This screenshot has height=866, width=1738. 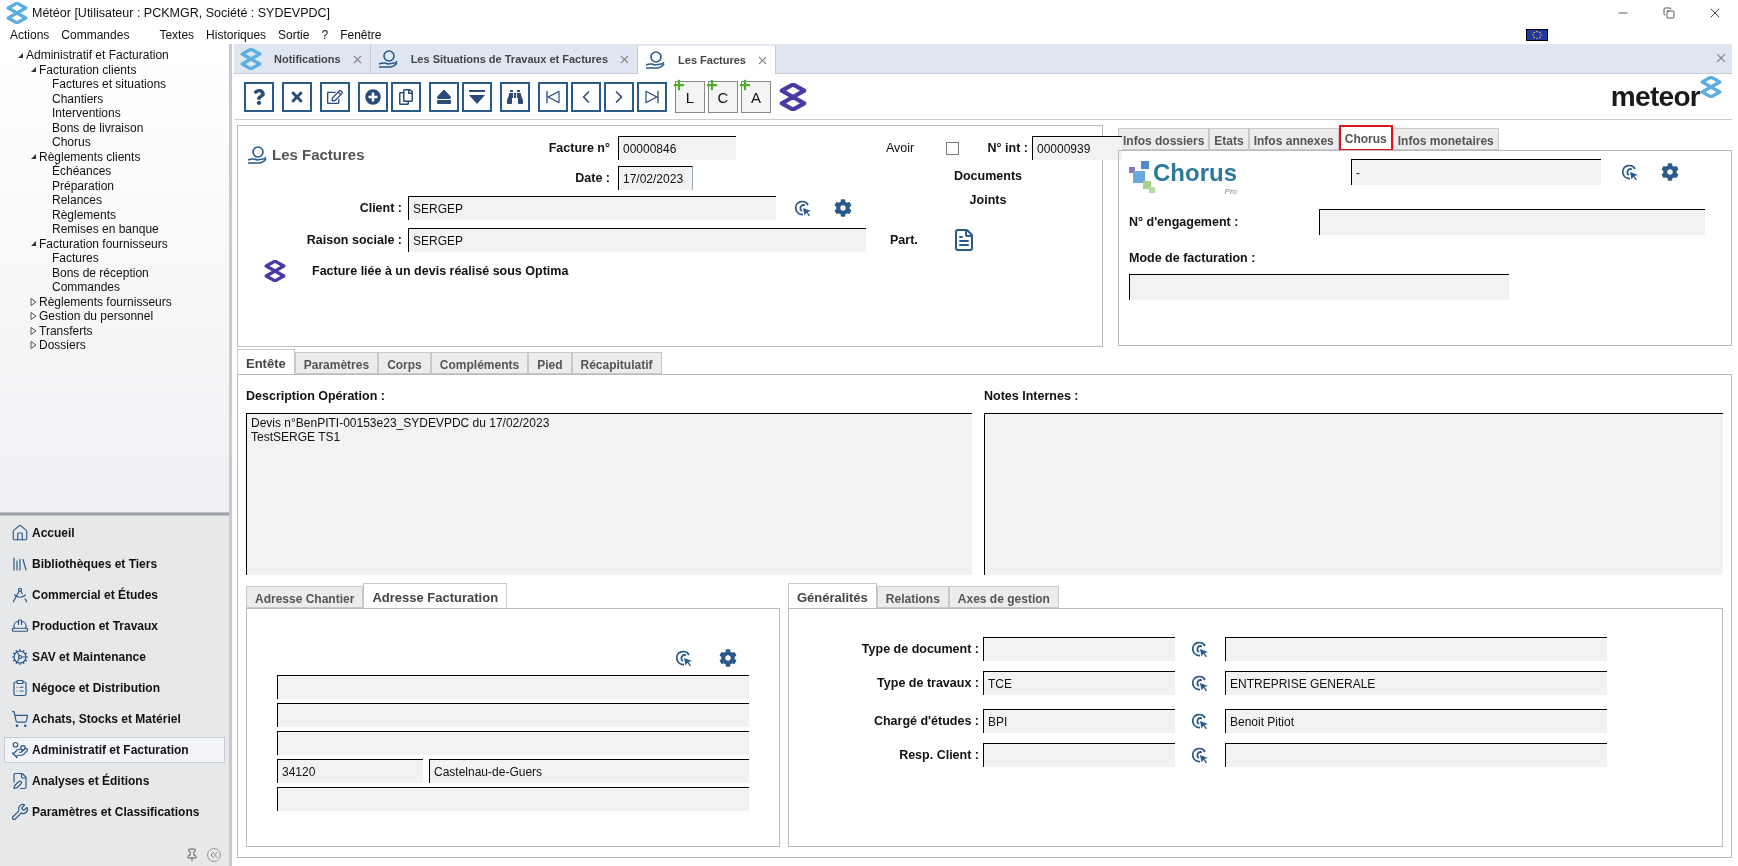 What do you see at coordinates (335, 96) in the screenshot?
I see `edit-button` at bounding box center [335, 96].